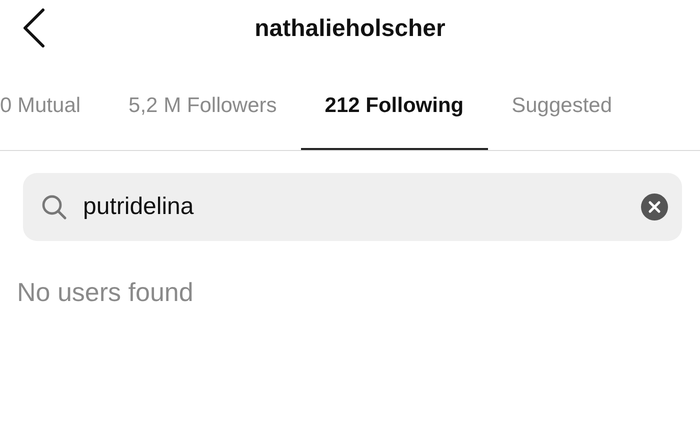 Image resolution: width=700 pixels, height=447 pixels. What do you see at coordinates (352, 207) in the screenshot?
I see `search-field: putridelina` at bounding box center [352, 207].